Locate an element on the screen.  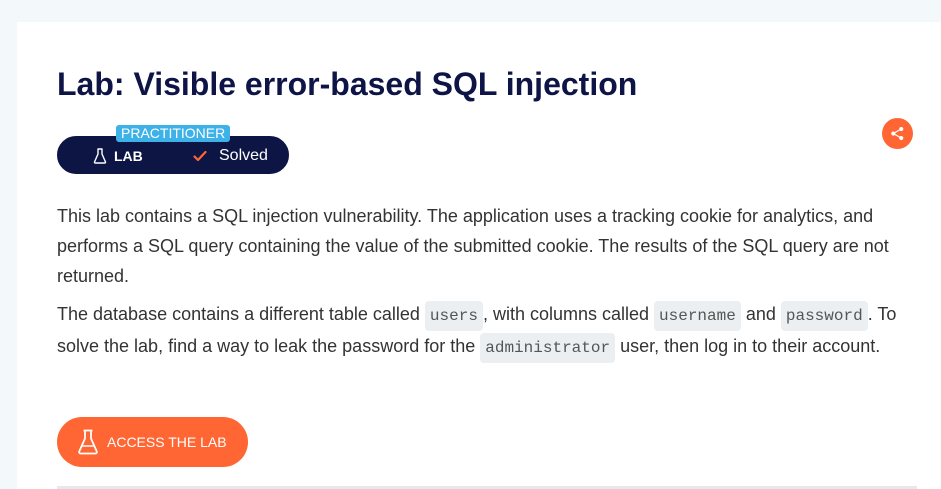
description-text: , with columns called is located at coordinates (568, 314).